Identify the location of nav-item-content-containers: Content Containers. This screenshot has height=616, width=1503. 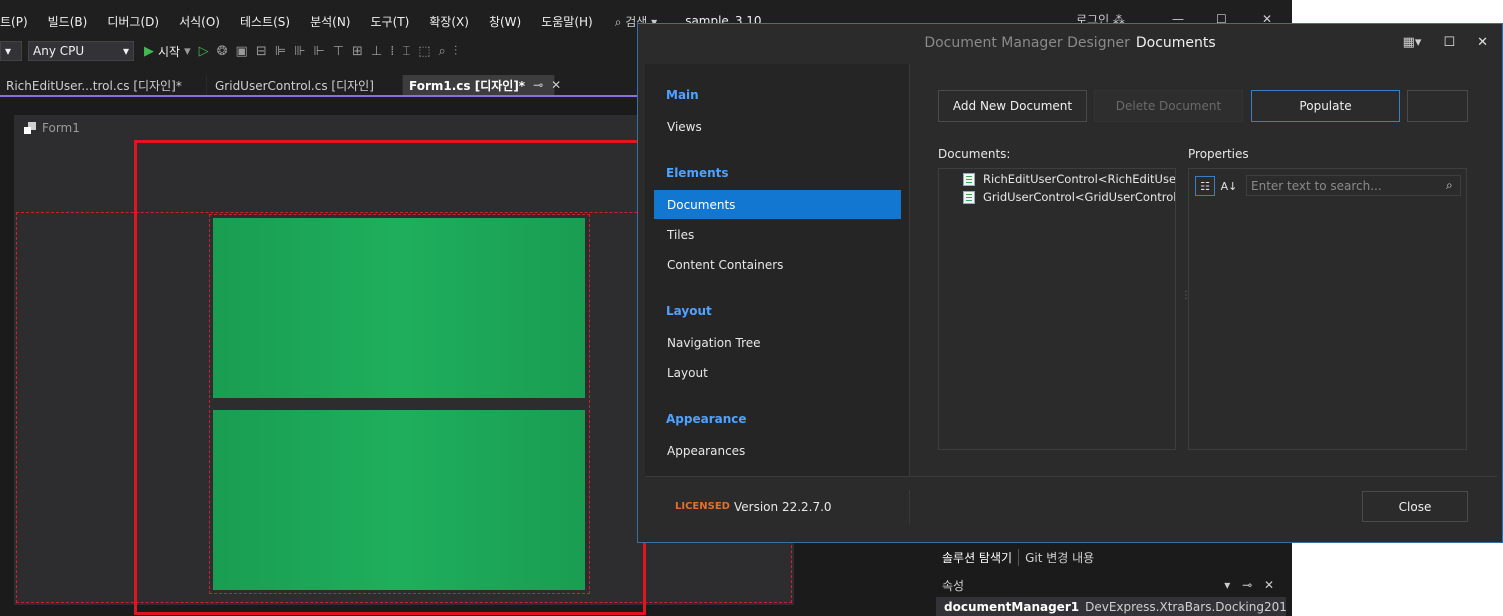
(777, 264).